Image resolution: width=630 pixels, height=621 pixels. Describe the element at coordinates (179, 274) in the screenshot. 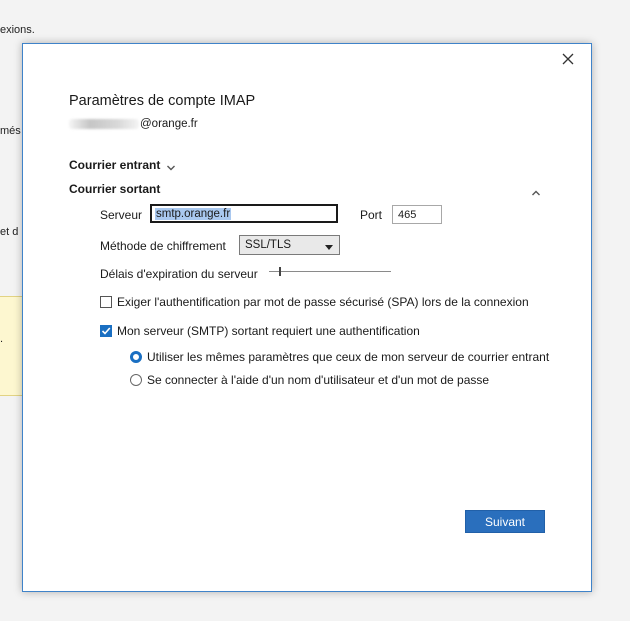

I see `timeout-label: Délais d'expiration du serveur` at that location.